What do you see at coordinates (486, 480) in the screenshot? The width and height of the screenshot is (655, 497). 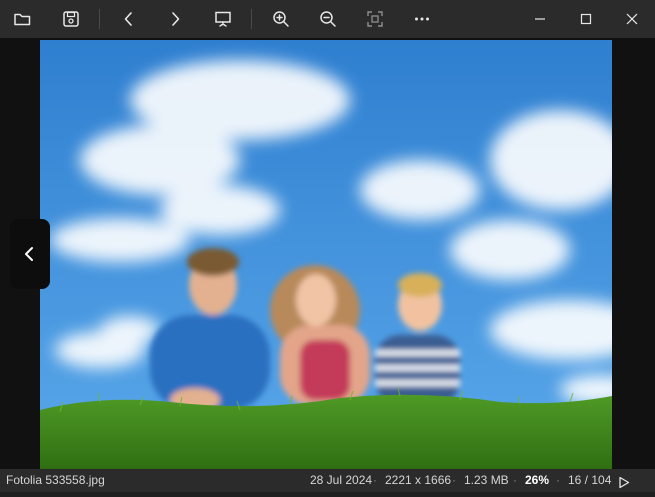 I see `file-size: 1.23 MB` at bounding box center [486, 480].